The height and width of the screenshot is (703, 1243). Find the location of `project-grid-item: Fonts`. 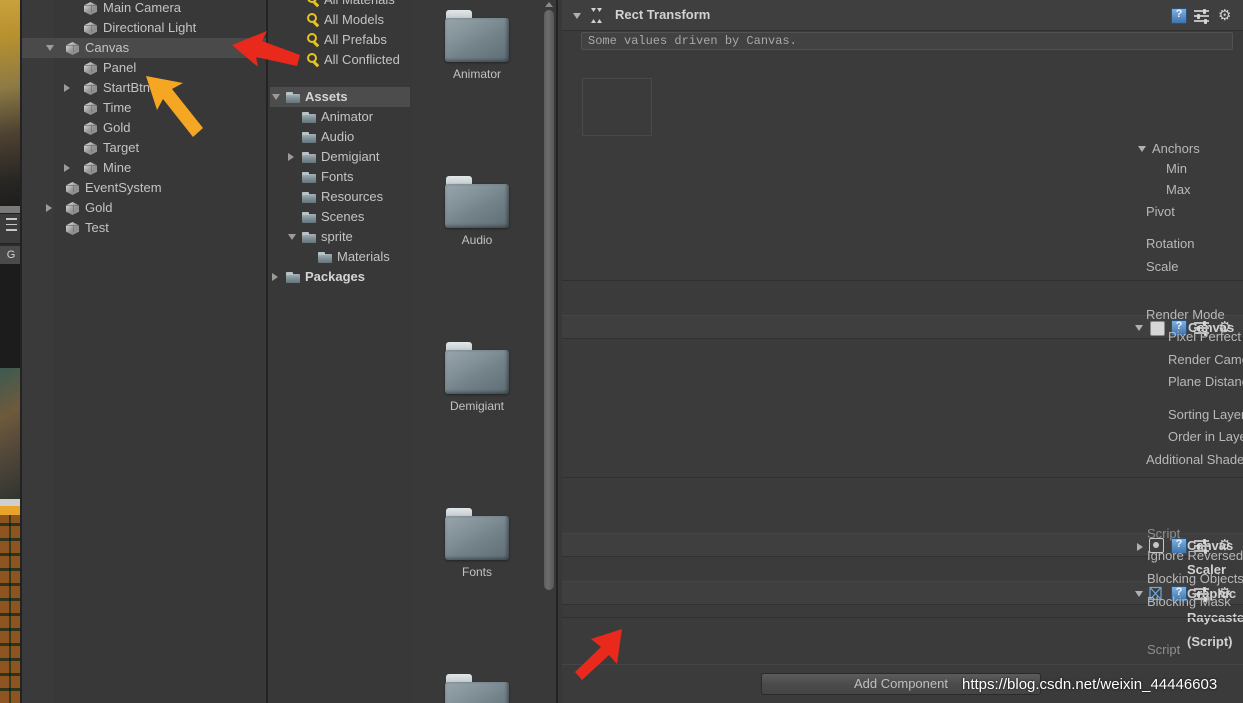

project-grid-item: Fonts is located at coordinates (477, 543).